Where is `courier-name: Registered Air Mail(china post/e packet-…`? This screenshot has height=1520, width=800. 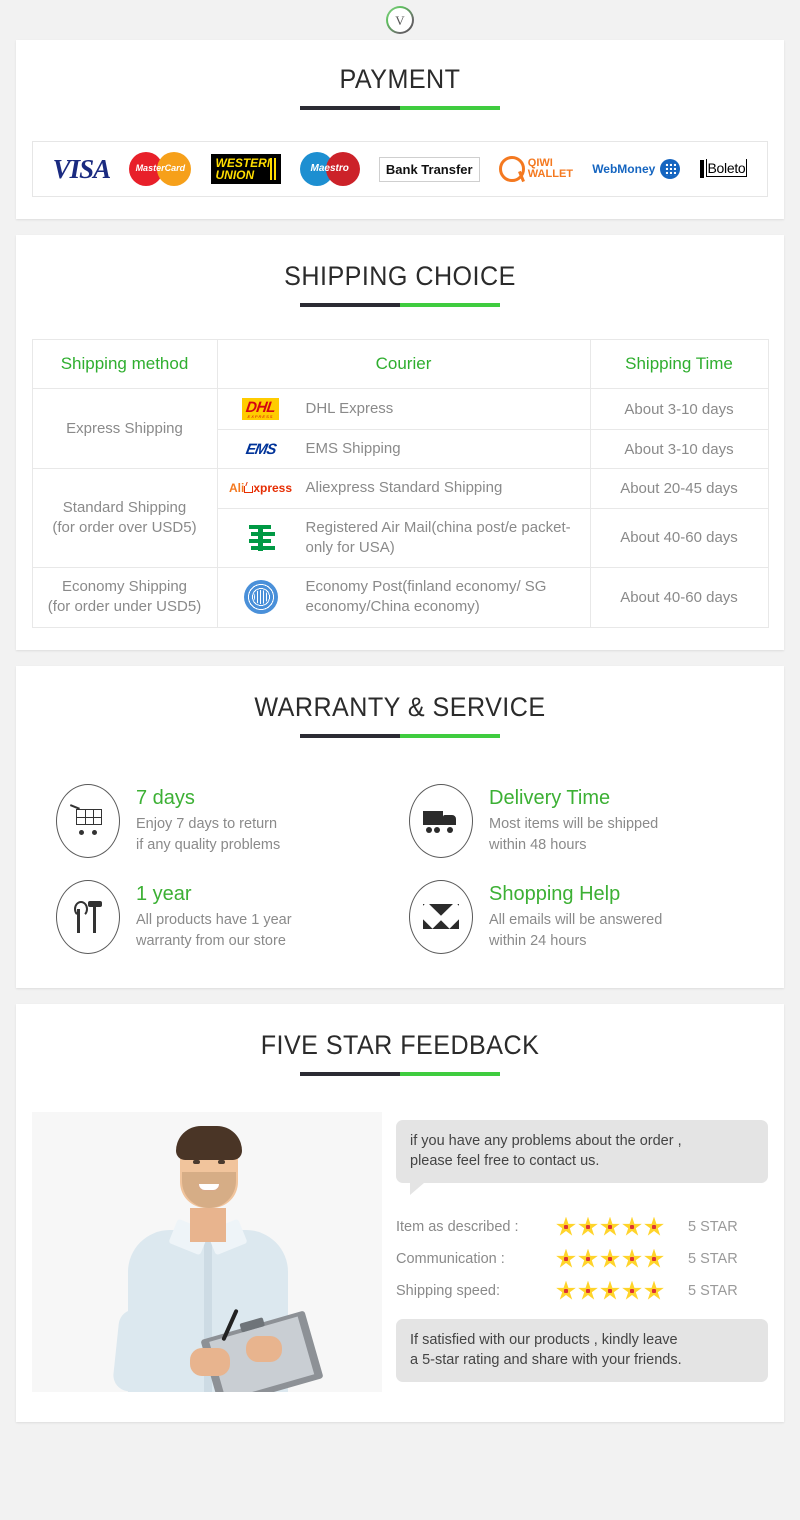
courier-name: Registered Air Mail(china post/e packet-… is located at coordinates (438, 537).